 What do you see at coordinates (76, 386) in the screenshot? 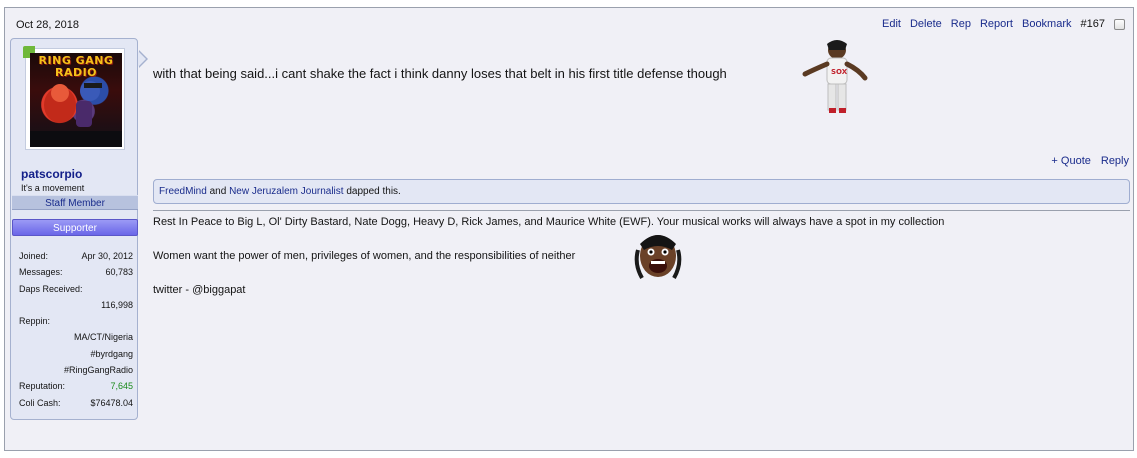
I see `stat-reputation: Reputation: 7,645` at bounding box center [76, 386].